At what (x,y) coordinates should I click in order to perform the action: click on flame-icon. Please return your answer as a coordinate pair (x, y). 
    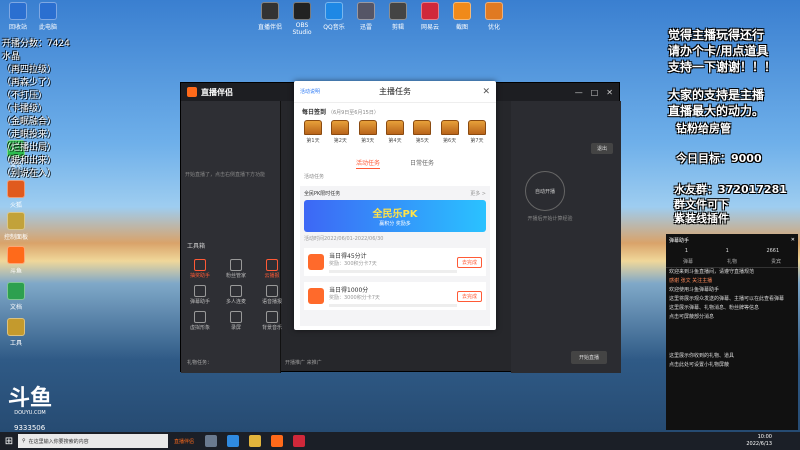
    Looking at the image, I should click on (316, 262).